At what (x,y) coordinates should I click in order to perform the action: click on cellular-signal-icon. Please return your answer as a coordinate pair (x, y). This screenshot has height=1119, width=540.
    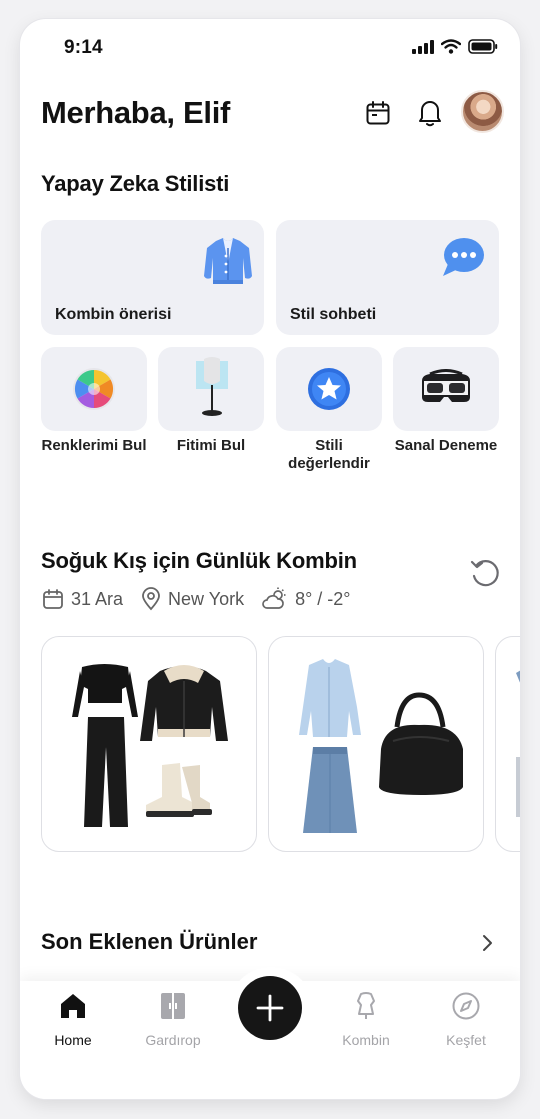
    Looking at the image, I should click on (423, 46).